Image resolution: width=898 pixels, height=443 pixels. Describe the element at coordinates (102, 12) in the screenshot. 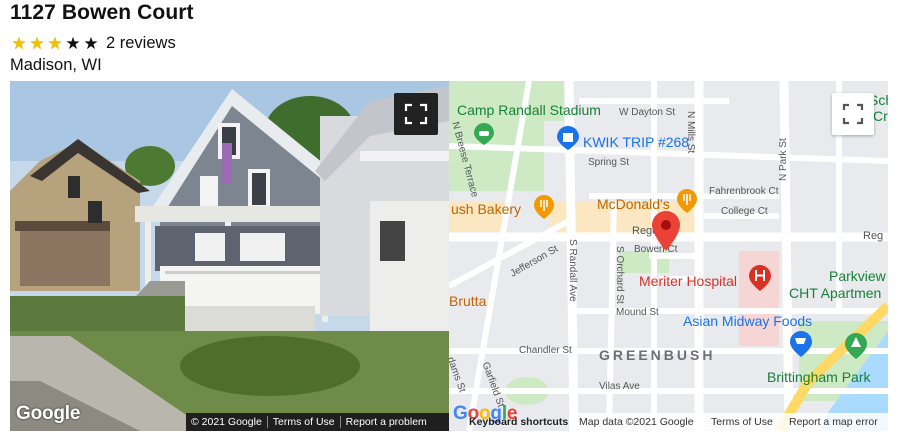

I see `listing-title: 1127 Bowen Court` at that location.